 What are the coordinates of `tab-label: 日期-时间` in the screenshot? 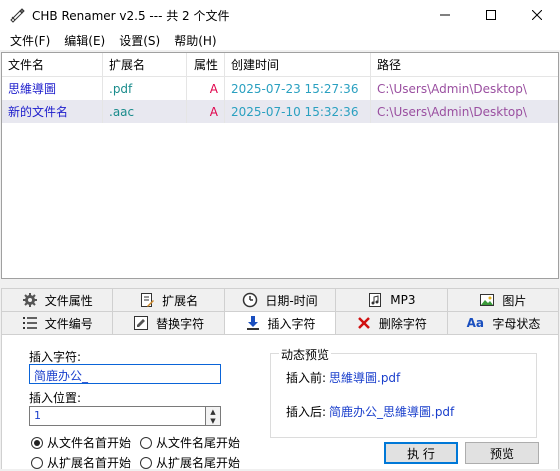 It's located at (291, 300).